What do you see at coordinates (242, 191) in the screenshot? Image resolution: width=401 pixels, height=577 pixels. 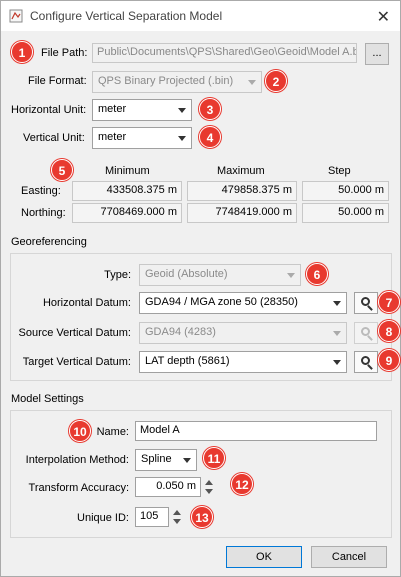 I see `easting-max: 479858.375 m` at bounding box center [242, 191].